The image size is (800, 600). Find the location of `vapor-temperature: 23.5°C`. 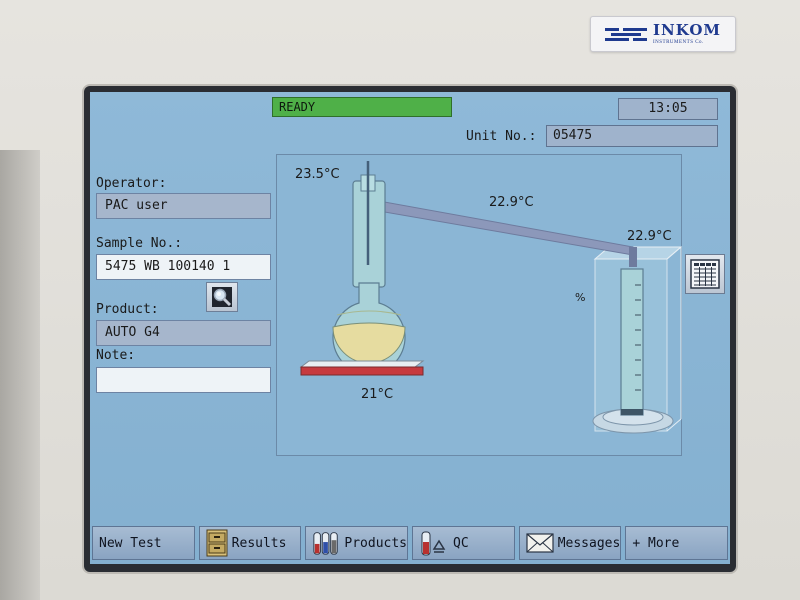

vapor-temperature: 23.5°C is located at coordinates (317, 174).